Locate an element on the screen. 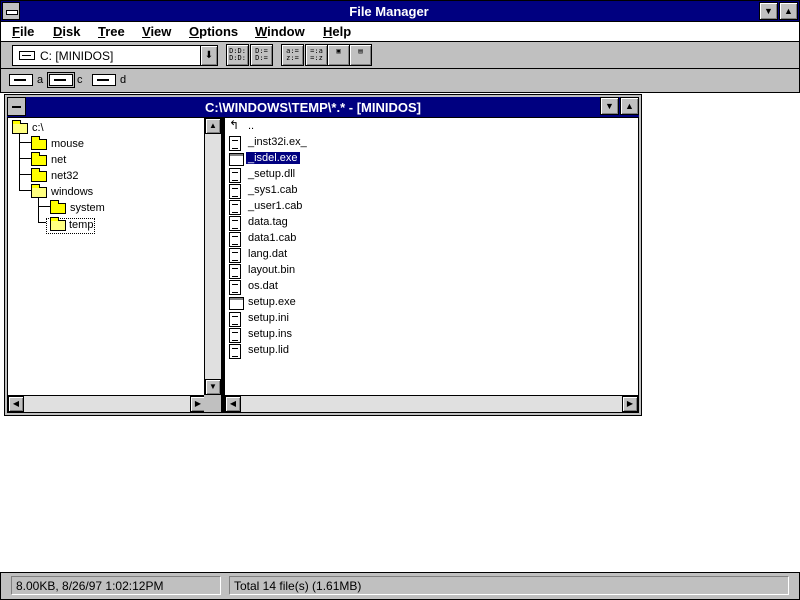  scroll-down-icon: ▼ is located at coordinates (213, 387).